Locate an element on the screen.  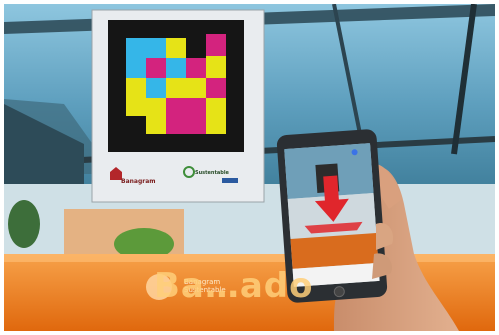
sign-small-badge is located at coordinates (230, 180).